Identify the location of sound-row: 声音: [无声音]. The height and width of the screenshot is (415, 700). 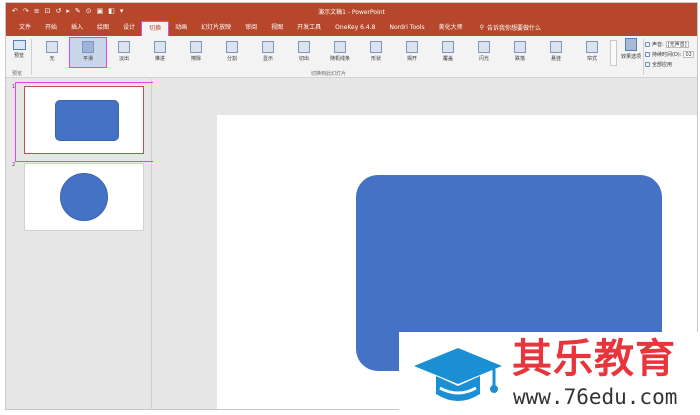
(671, 44).